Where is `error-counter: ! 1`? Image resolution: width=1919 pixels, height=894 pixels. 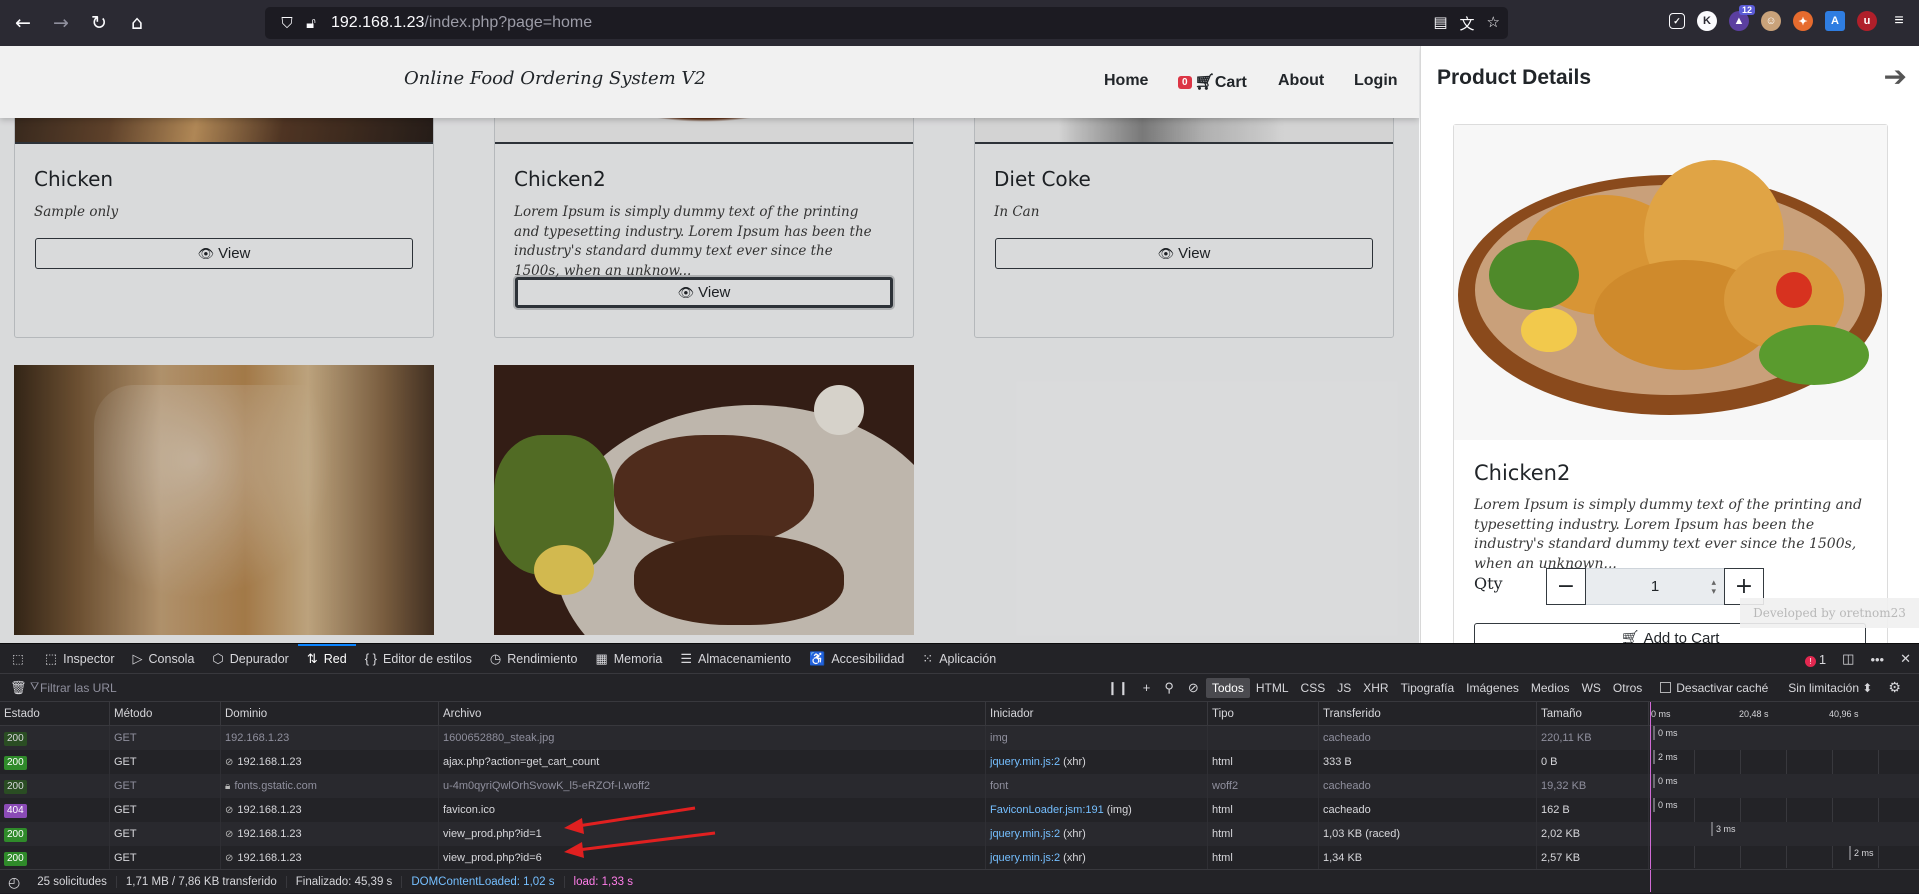 error-counter: ! 1 is located at coordinates (1815, 659).